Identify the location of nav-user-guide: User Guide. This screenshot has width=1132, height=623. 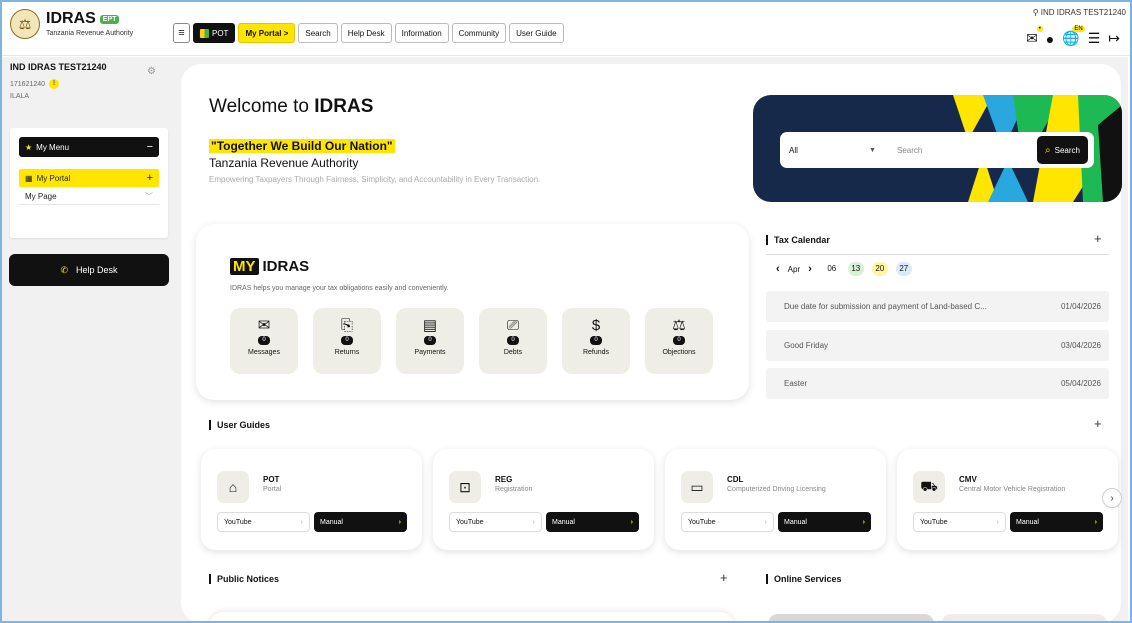
(536, 33).